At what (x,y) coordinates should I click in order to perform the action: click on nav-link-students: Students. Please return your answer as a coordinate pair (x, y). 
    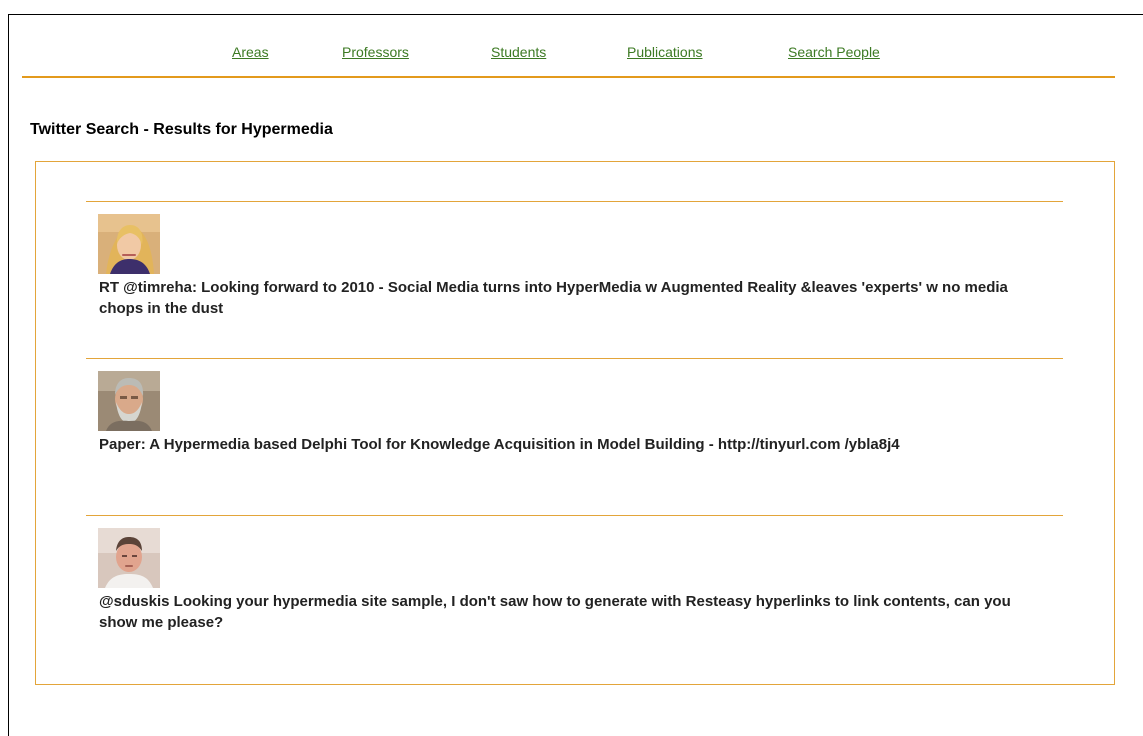
    Looking at the image, I should click on (518, 52).